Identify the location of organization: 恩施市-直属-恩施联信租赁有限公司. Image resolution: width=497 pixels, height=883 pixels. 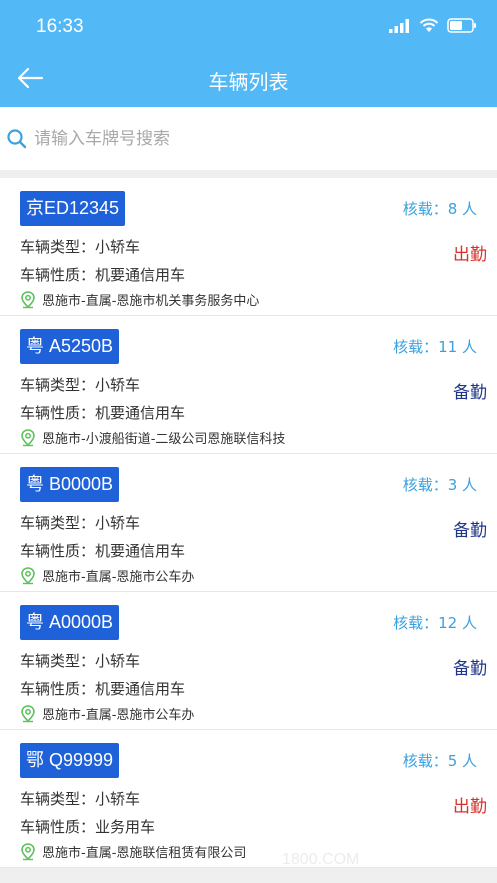
(133, 851).